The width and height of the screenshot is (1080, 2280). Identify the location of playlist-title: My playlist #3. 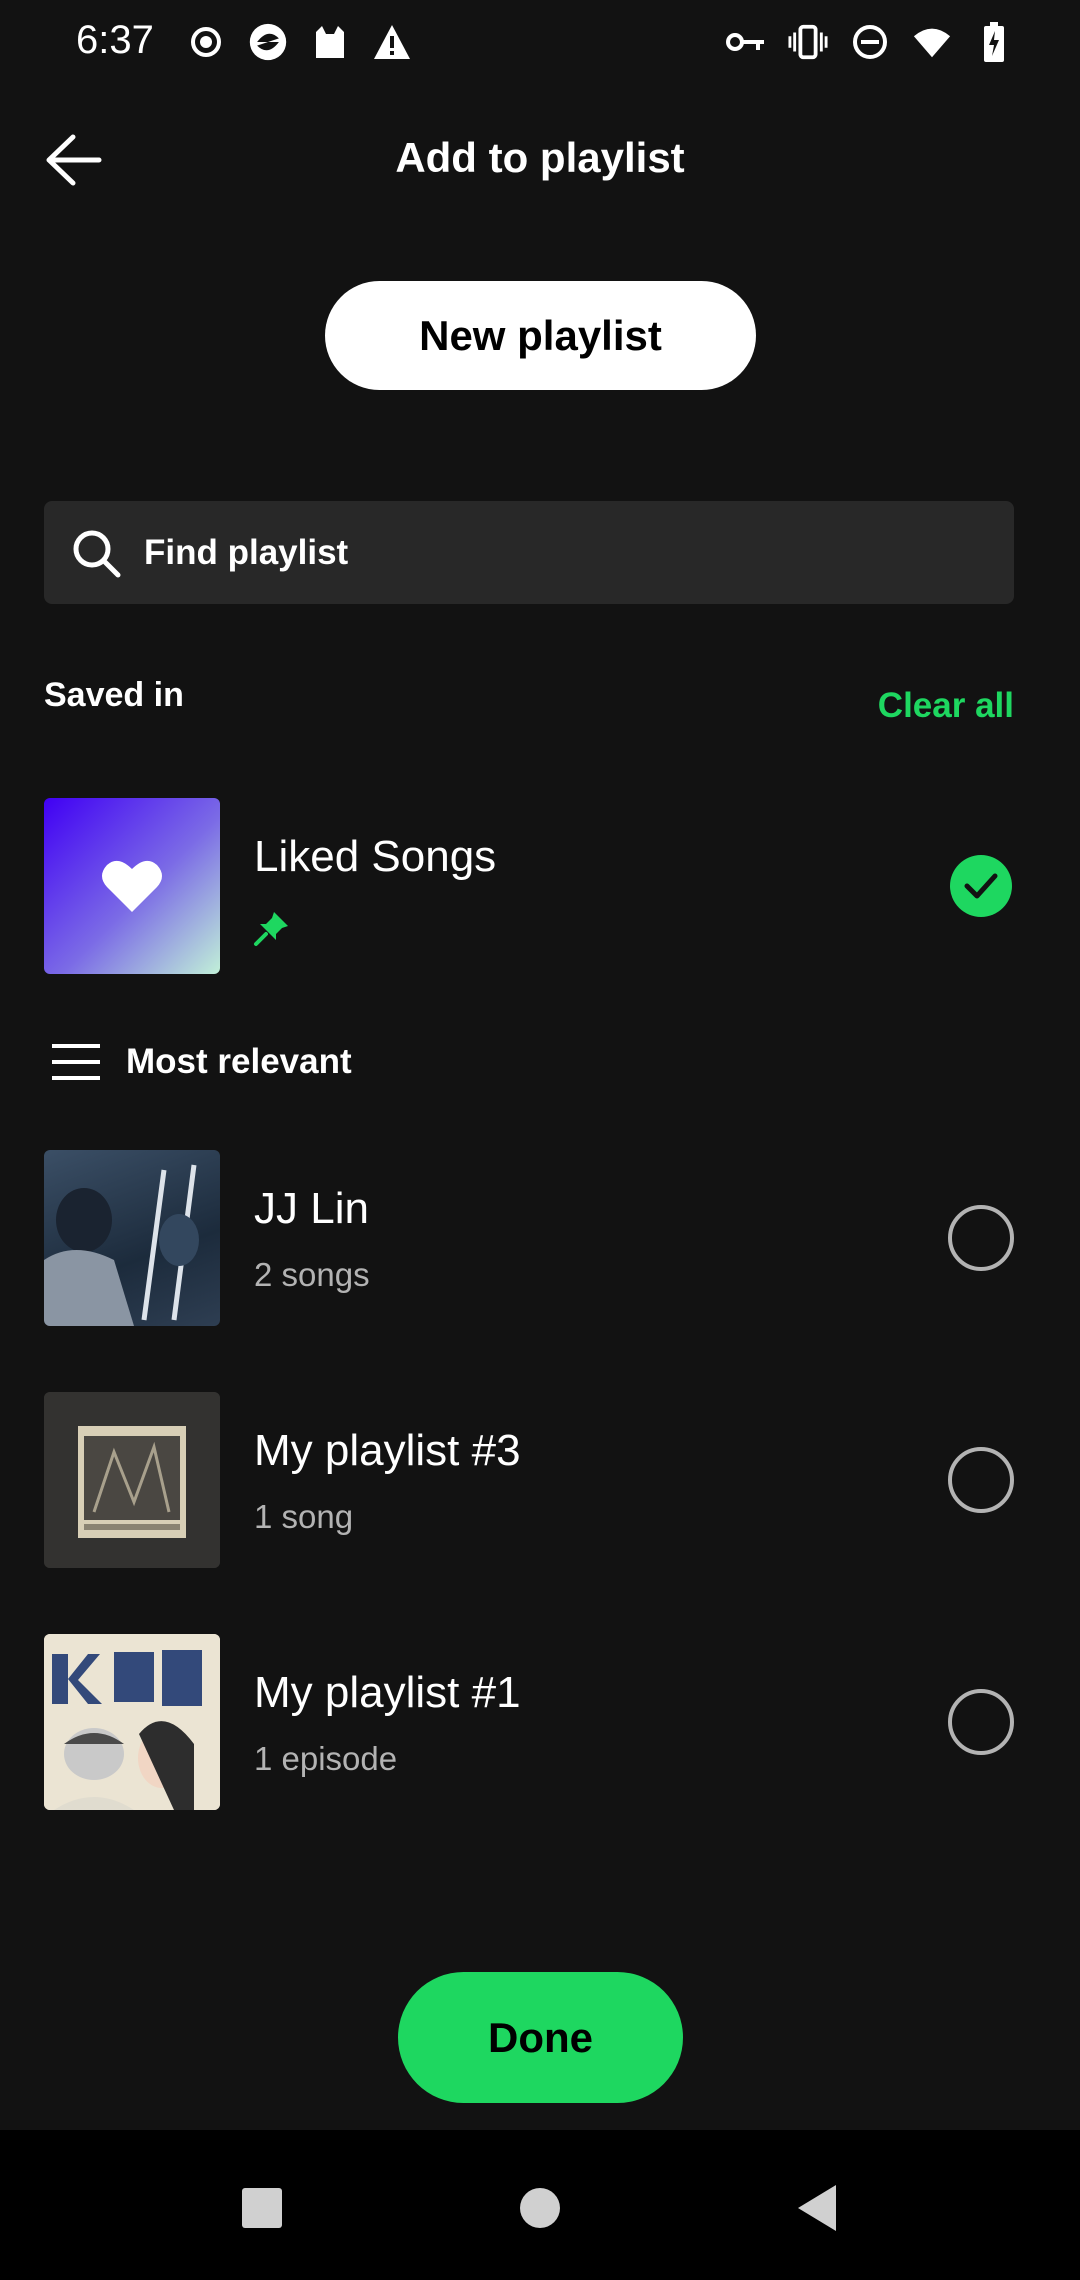
(387, 1450).